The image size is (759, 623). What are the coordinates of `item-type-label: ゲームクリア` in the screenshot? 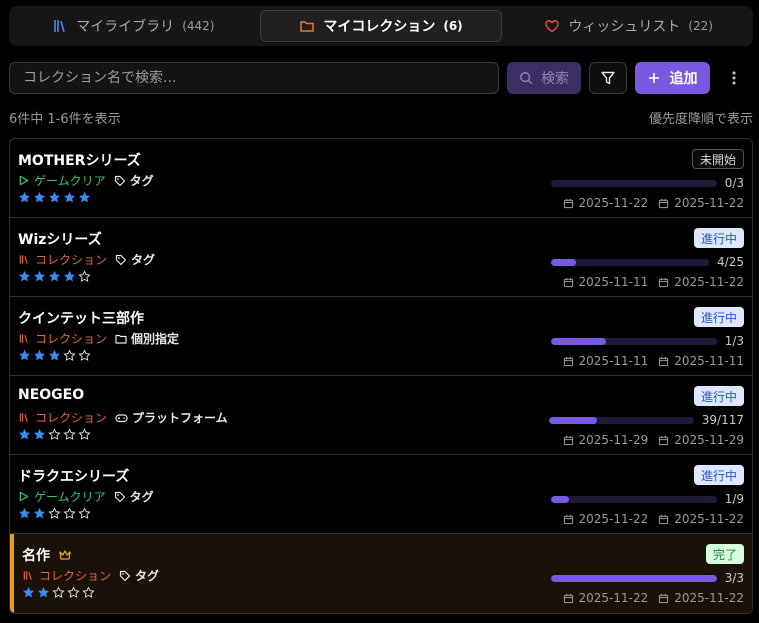 It's located at (70, 497).